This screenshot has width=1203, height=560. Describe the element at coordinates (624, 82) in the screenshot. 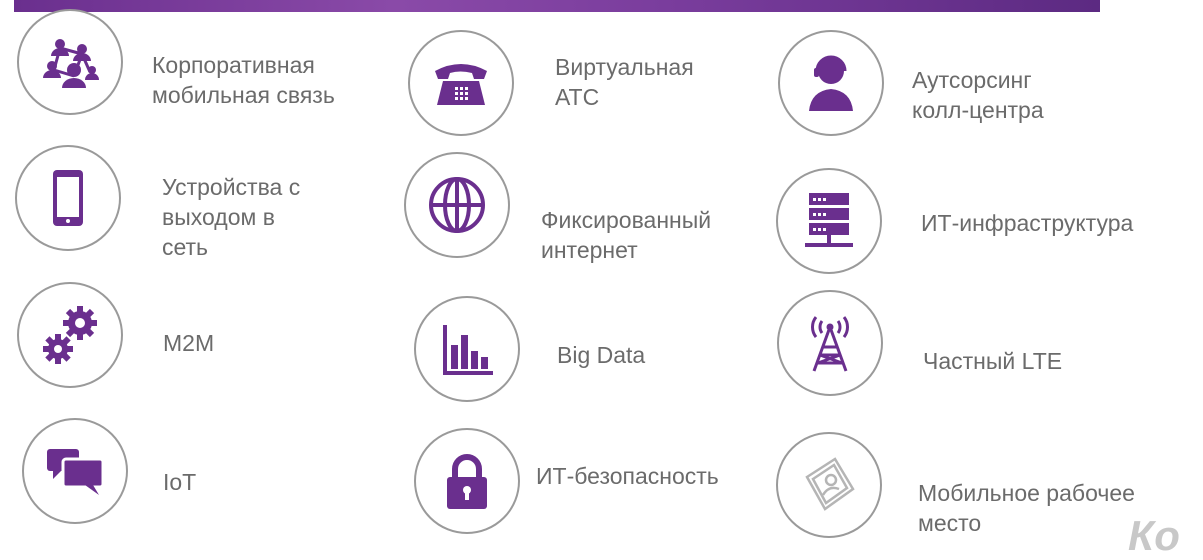

I see `tile-label: Виртуальная АТС` at that location.